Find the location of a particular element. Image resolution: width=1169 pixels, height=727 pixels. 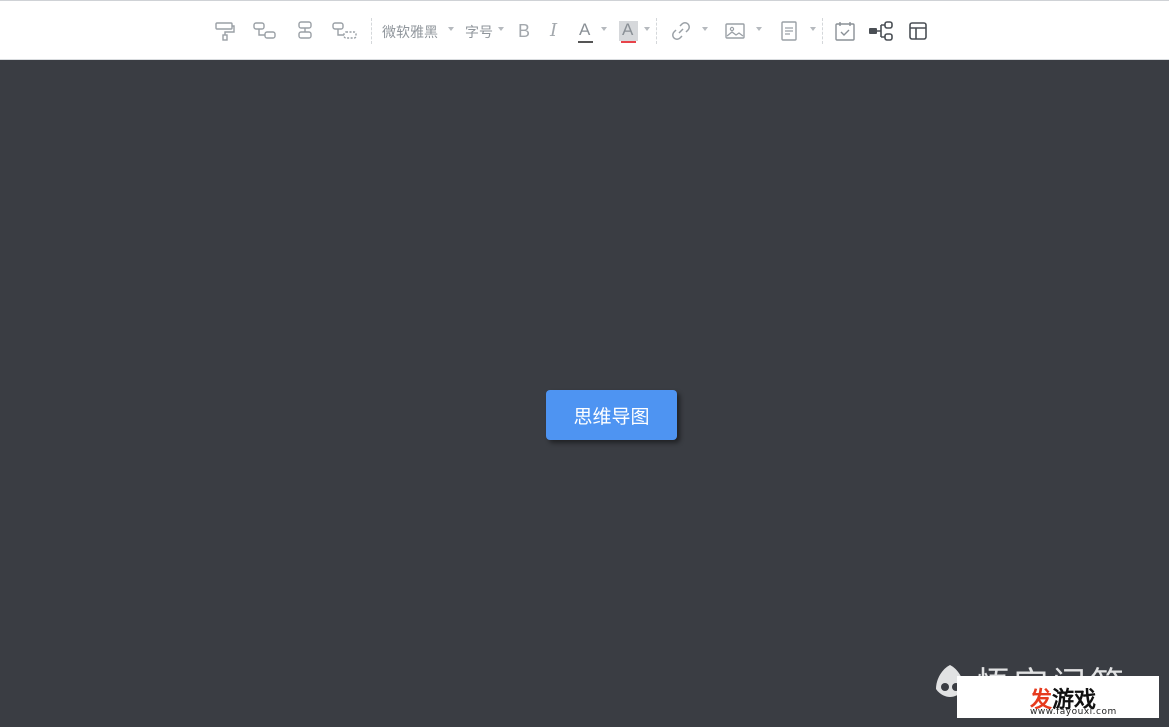

link-icon is located at coordinates (681, 31).